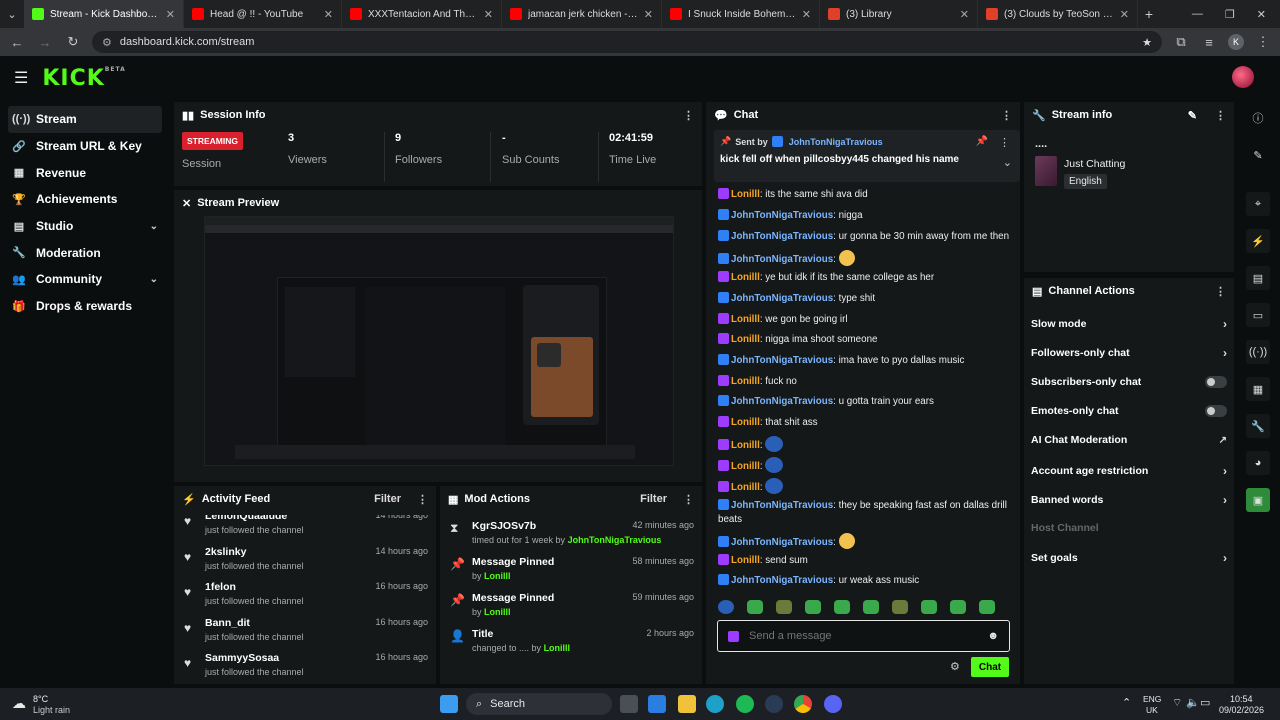 The height and width of the screenshot is (720, 1280). I want to click on media-icon: ≡, so click(1209, 42).